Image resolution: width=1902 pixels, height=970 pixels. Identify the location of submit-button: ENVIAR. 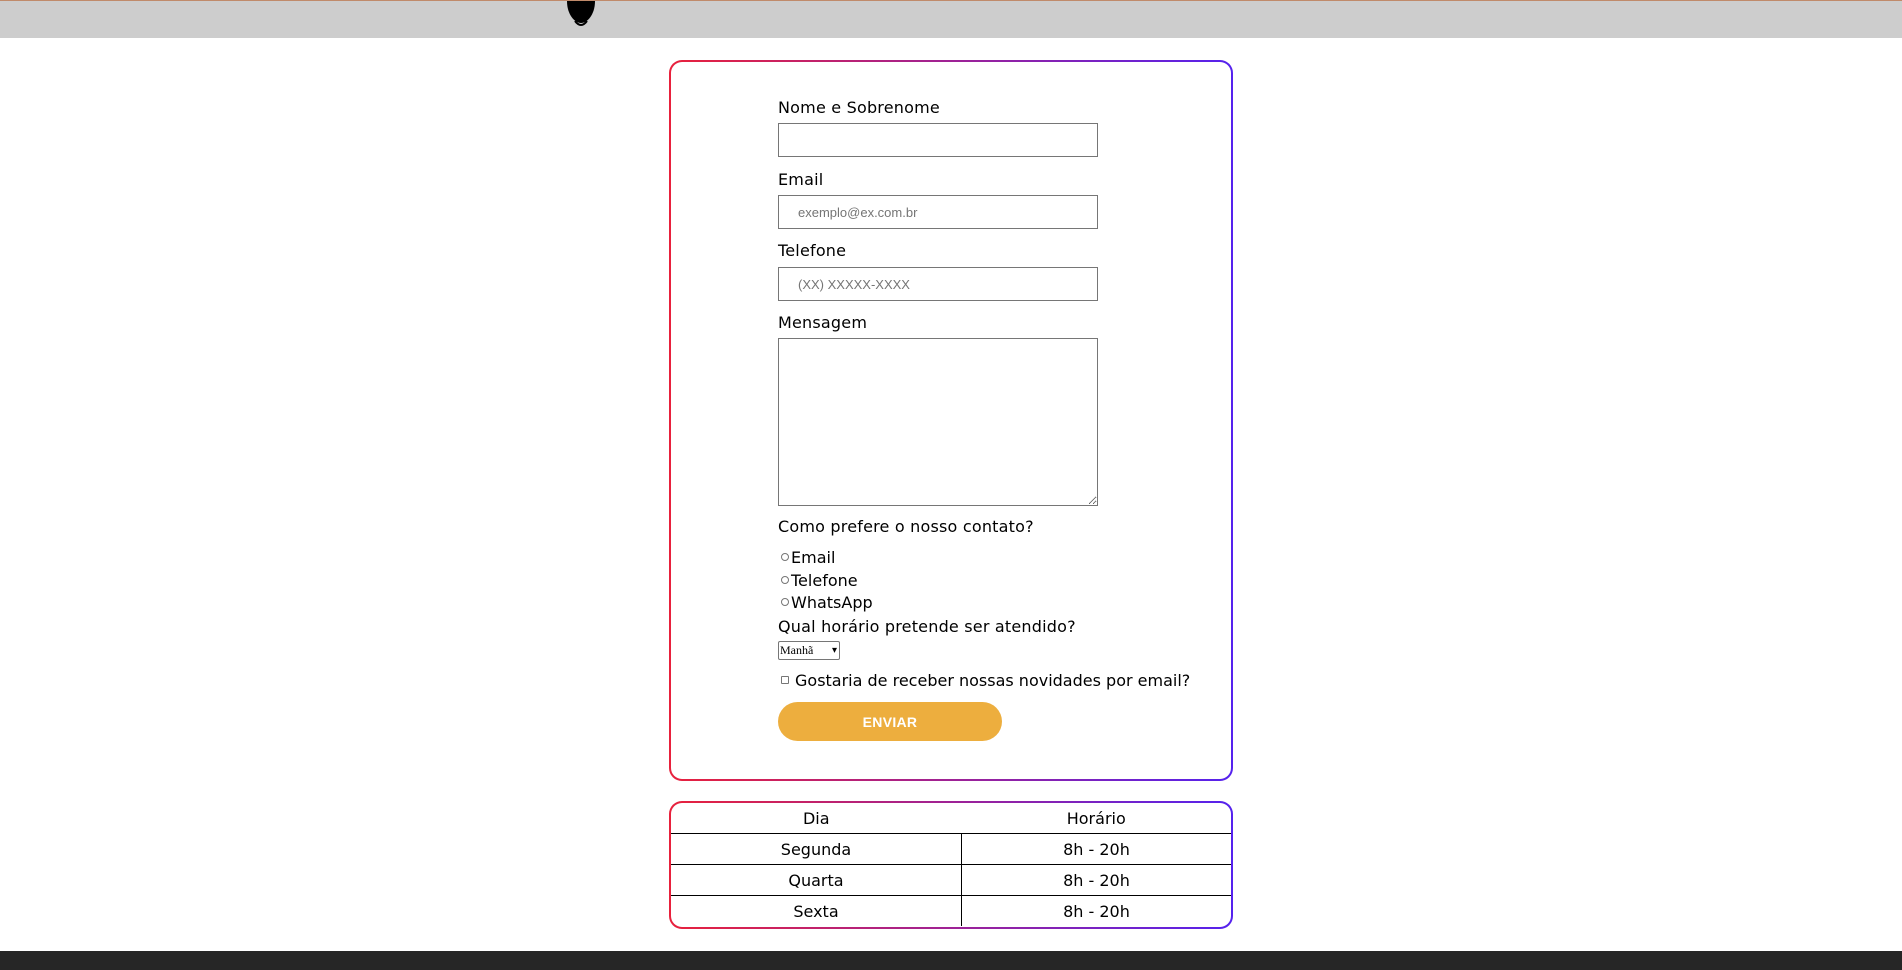
(890, 721).